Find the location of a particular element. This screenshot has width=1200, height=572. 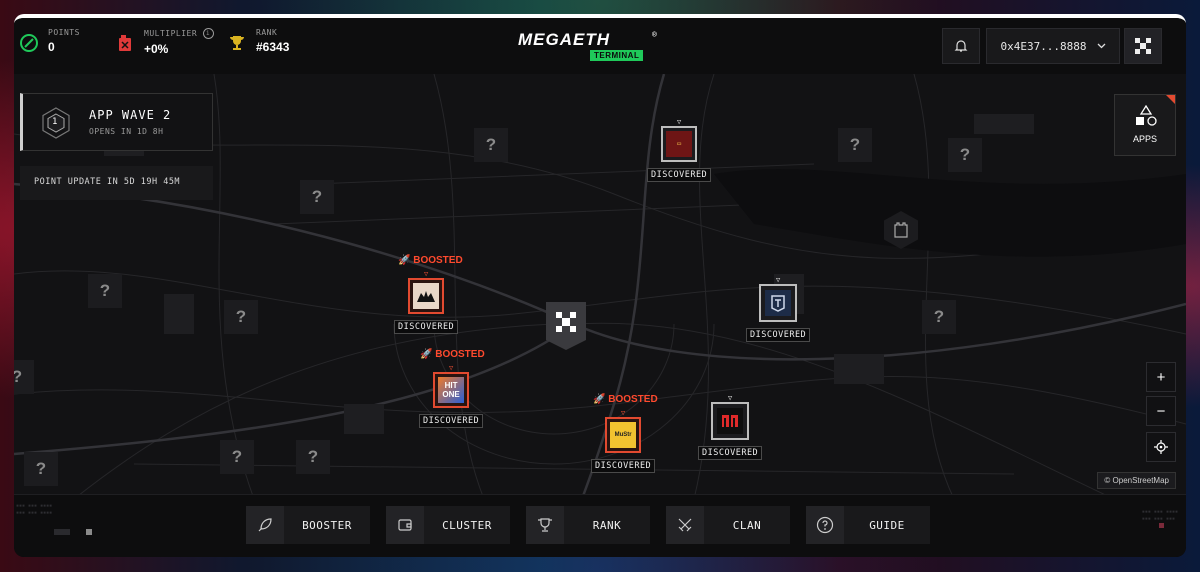

app-logo-icon: ▭ is located at coordinates (679, 144).